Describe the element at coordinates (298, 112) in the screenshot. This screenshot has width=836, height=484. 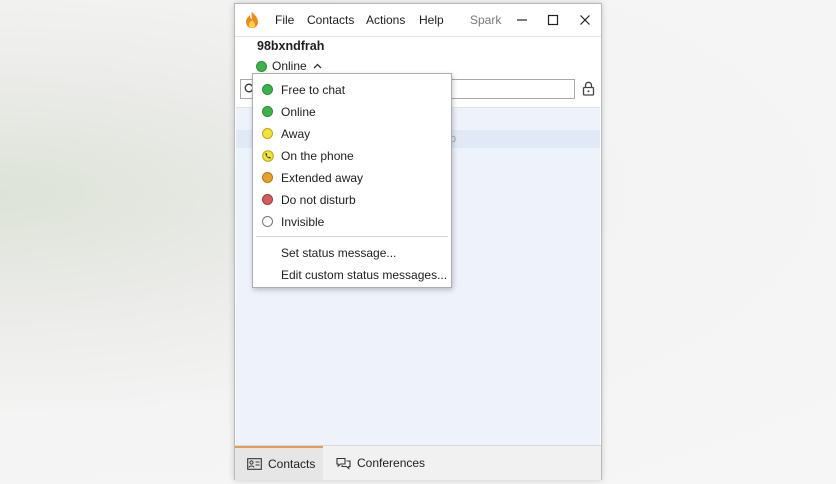
I see `status-option-label: Online` at that location.